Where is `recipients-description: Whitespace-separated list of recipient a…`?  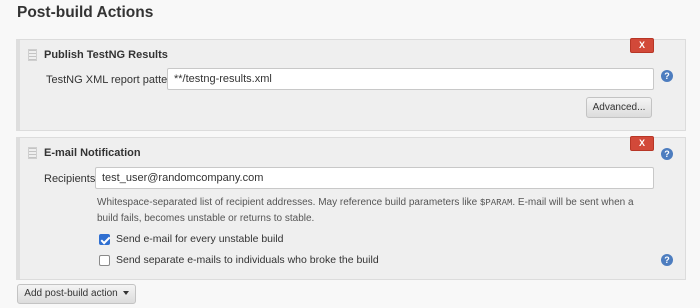
recipients-description: Whitespace-separated list of recipient a… is located at coordinates (365, 210).